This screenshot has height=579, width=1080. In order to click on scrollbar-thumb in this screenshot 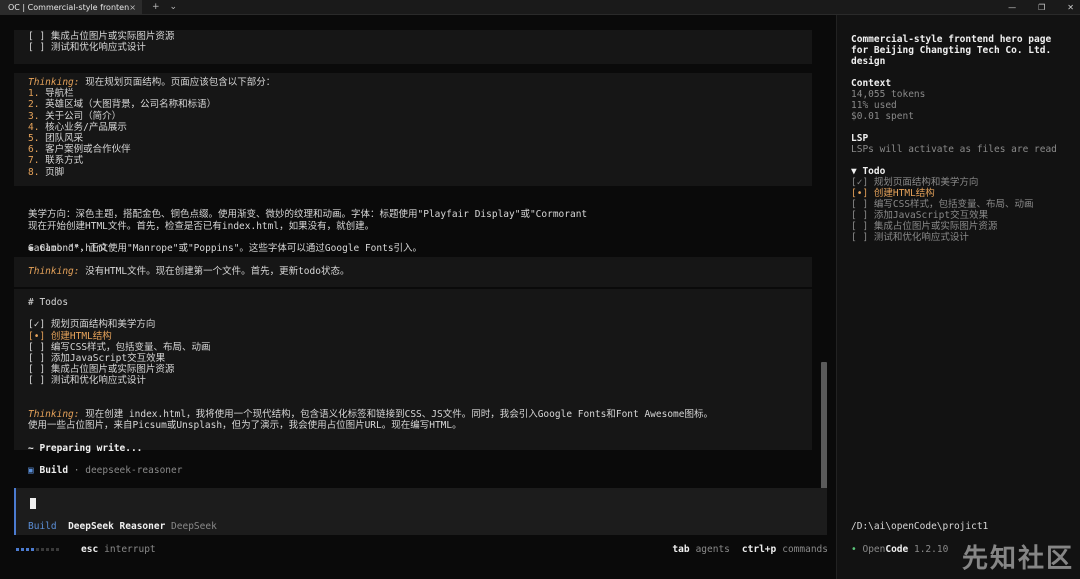, I will do `click(824, 426)`.